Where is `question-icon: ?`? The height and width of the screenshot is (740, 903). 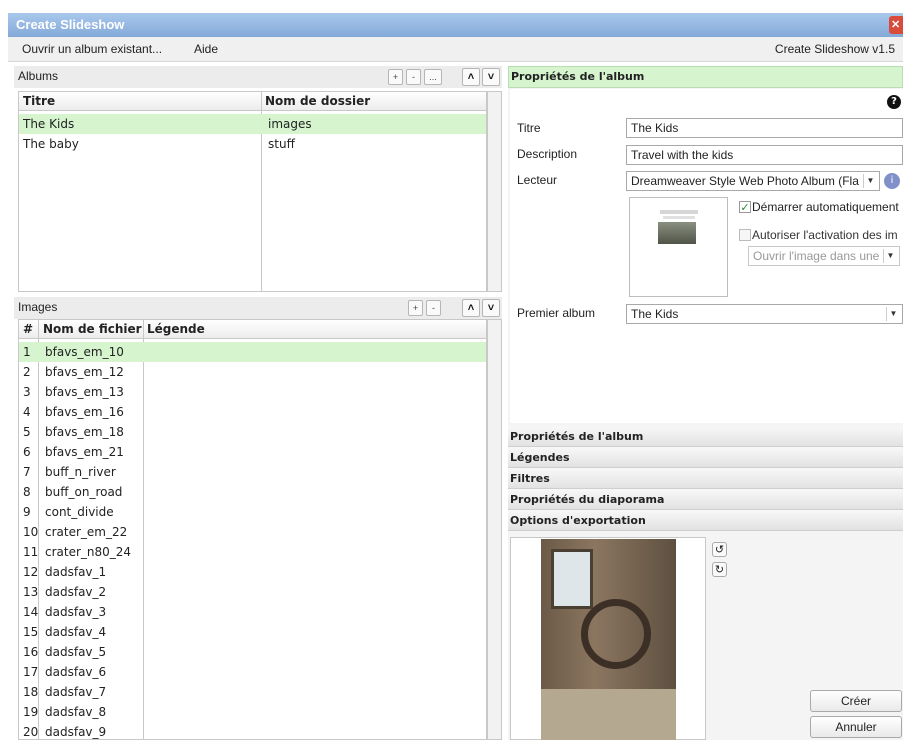 question-icon: ? is located at coordinates (894, 102).